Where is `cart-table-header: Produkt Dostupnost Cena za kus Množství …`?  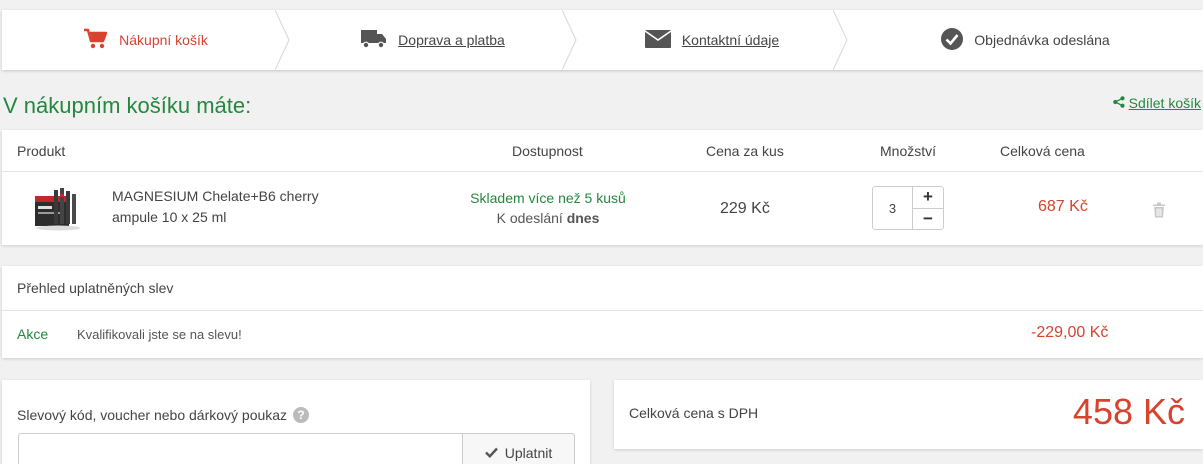 cart-table-header: Produkt Dostupnost Cena za kus Množství … is located at coordinates (602, 151).